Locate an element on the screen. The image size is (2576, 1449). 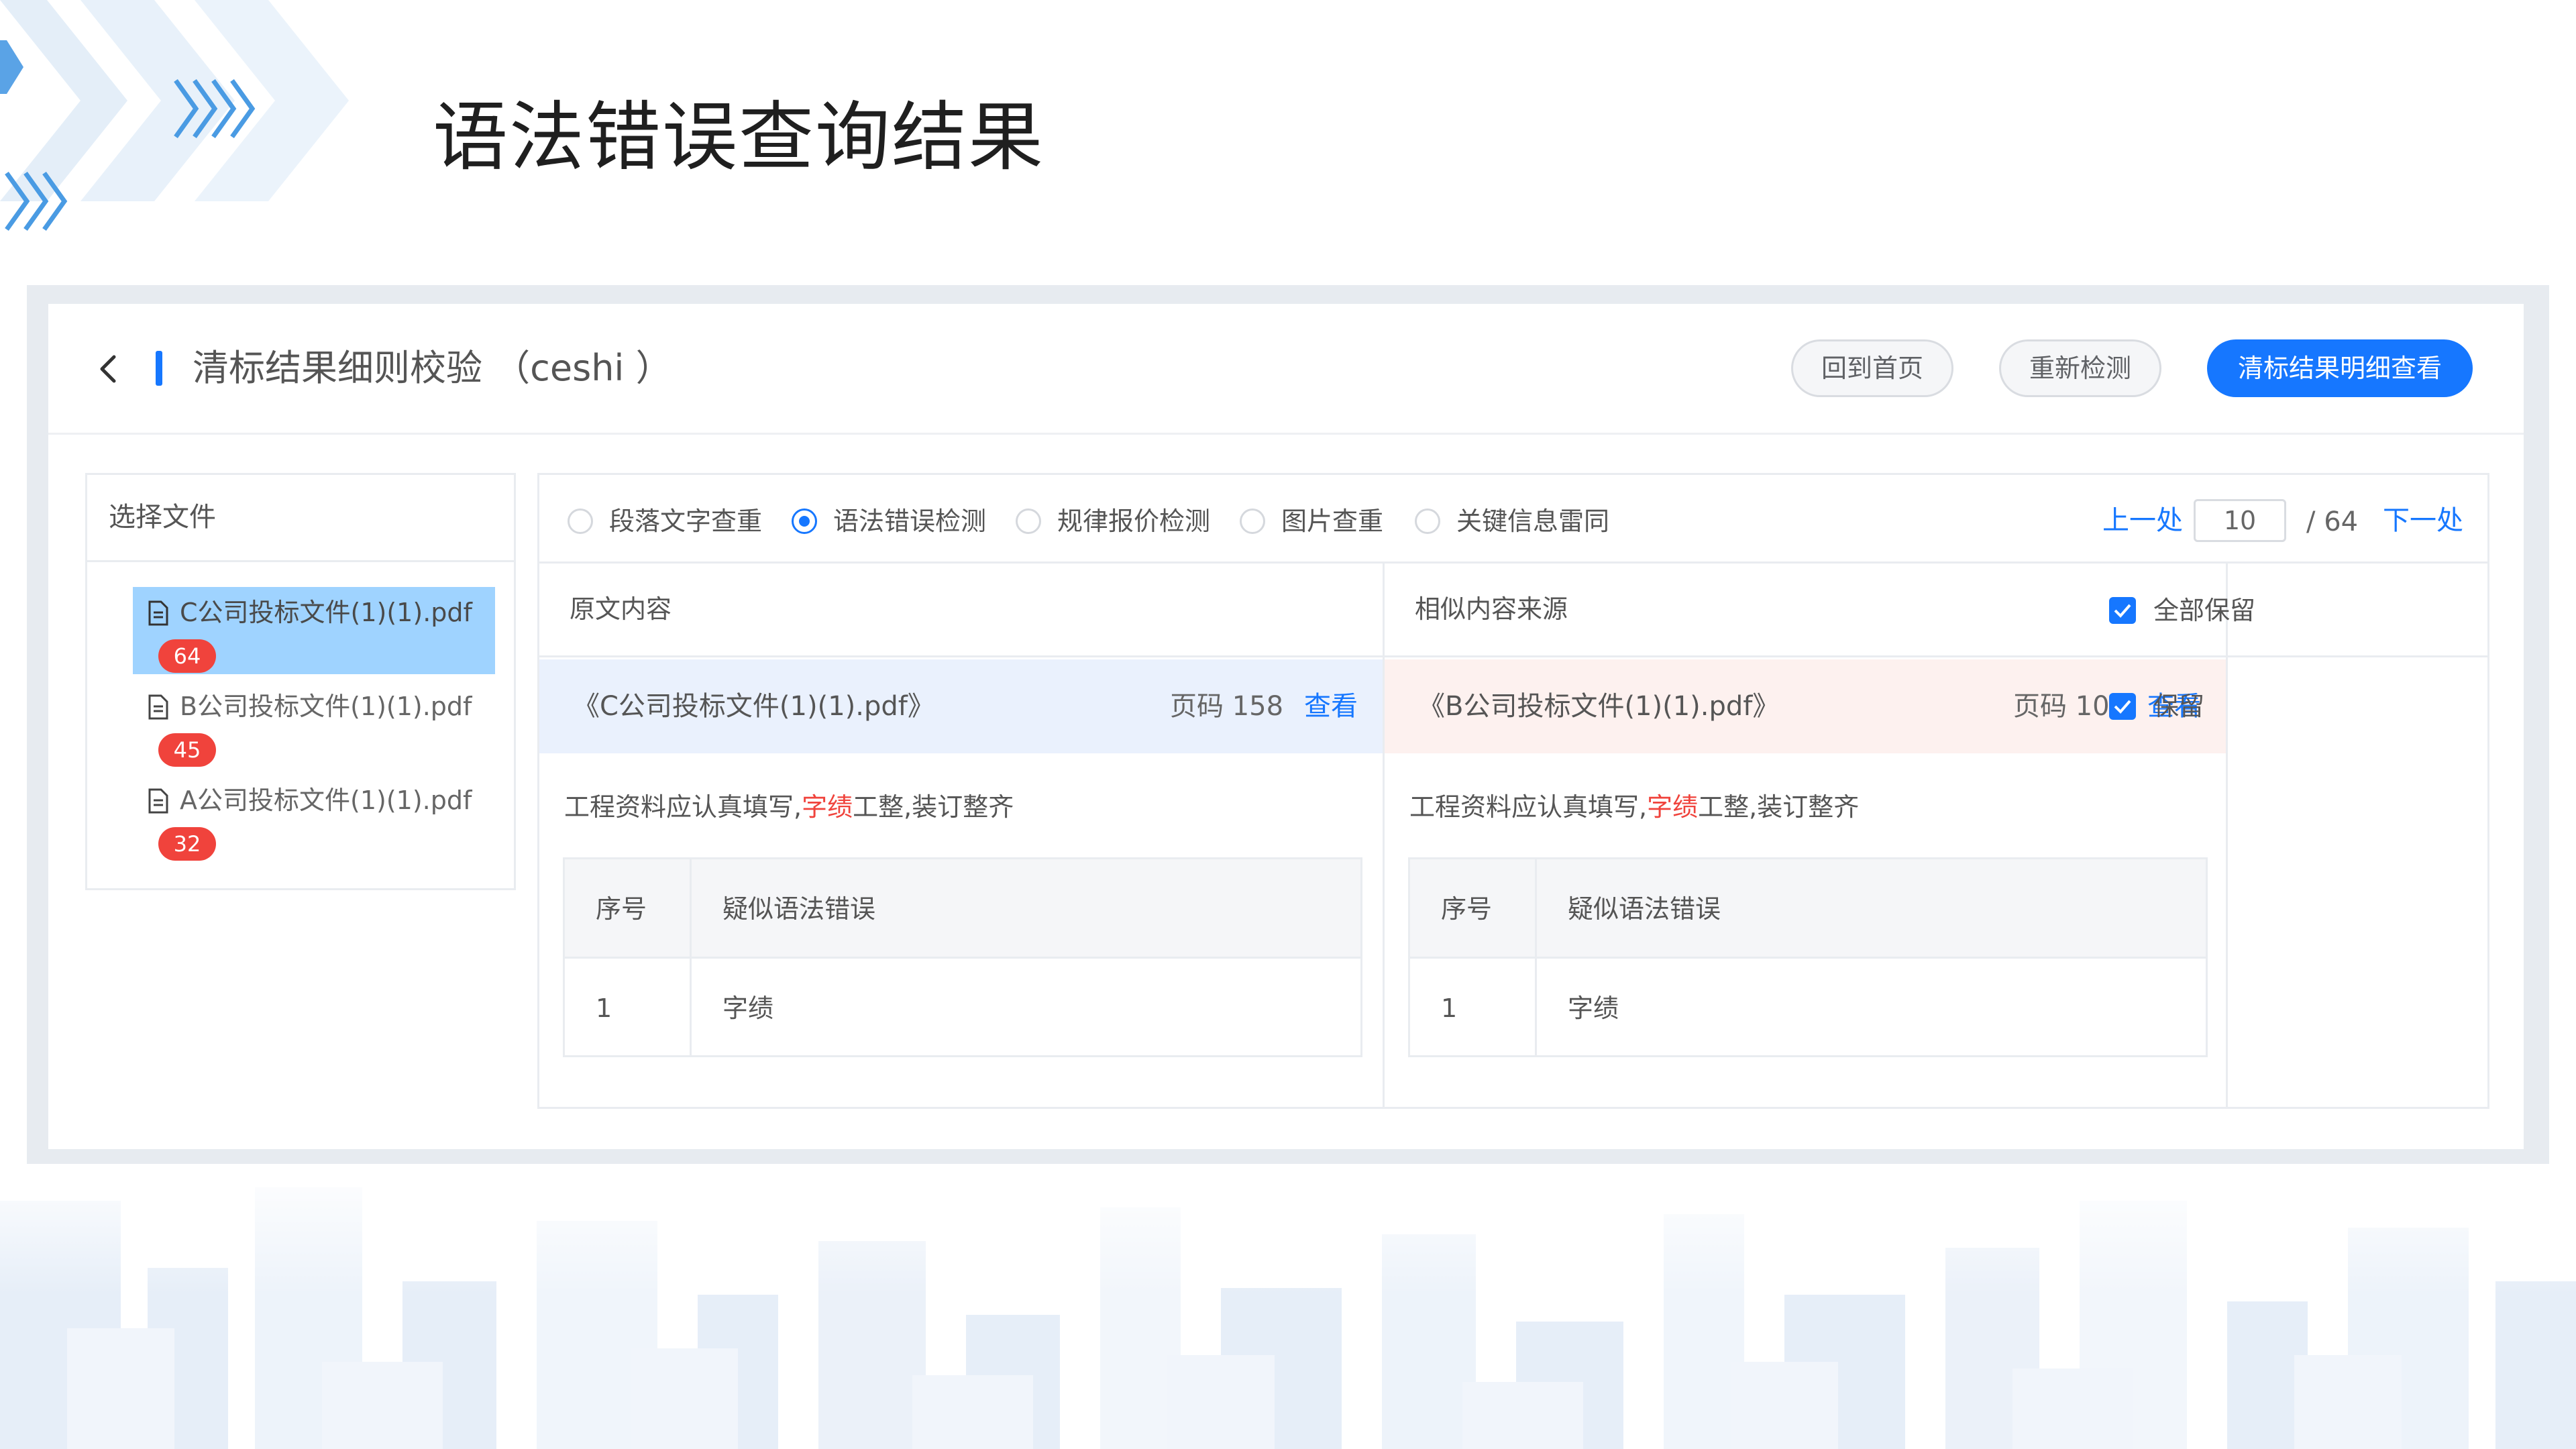
similar-source-heading: 相似内容来源 is located at coordinates (1805, 610).